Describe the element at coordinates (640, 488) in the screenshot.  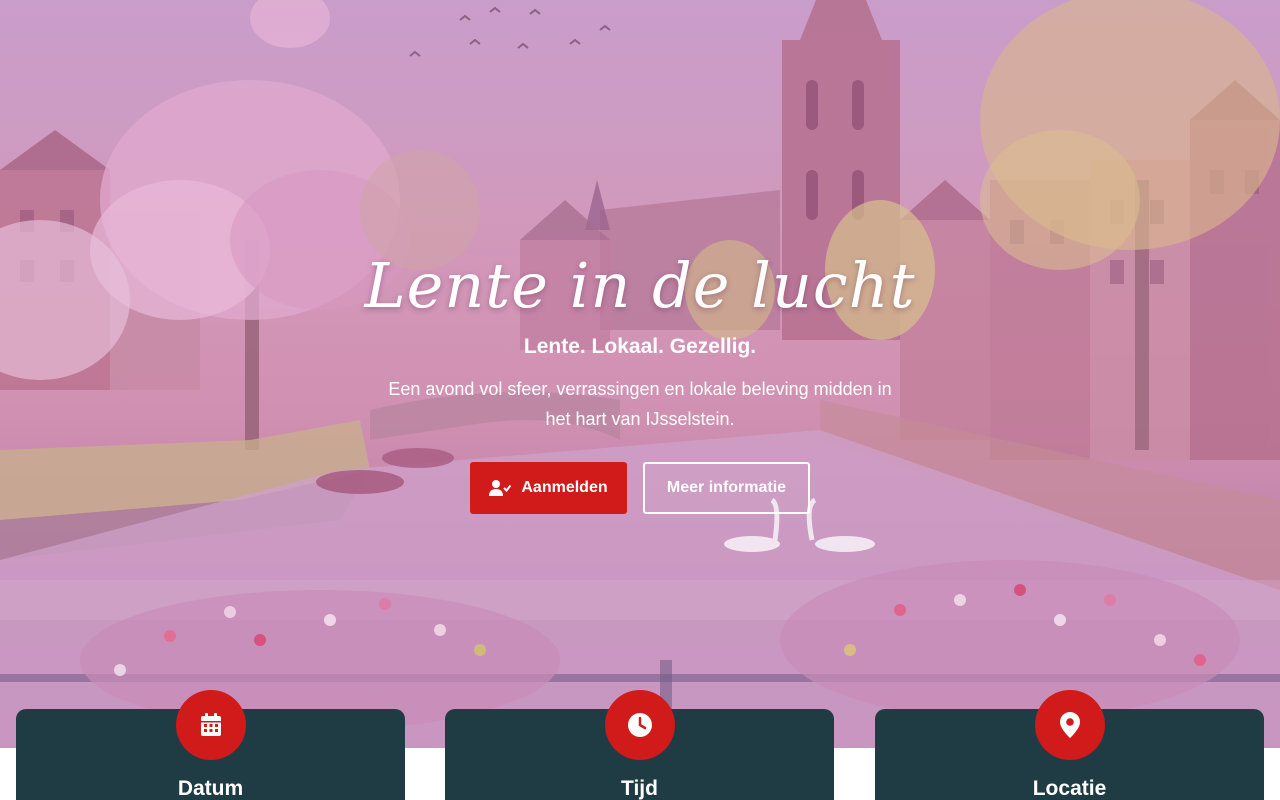
I see `hero-buttons: Aanmelden Meer informatie` at that location.